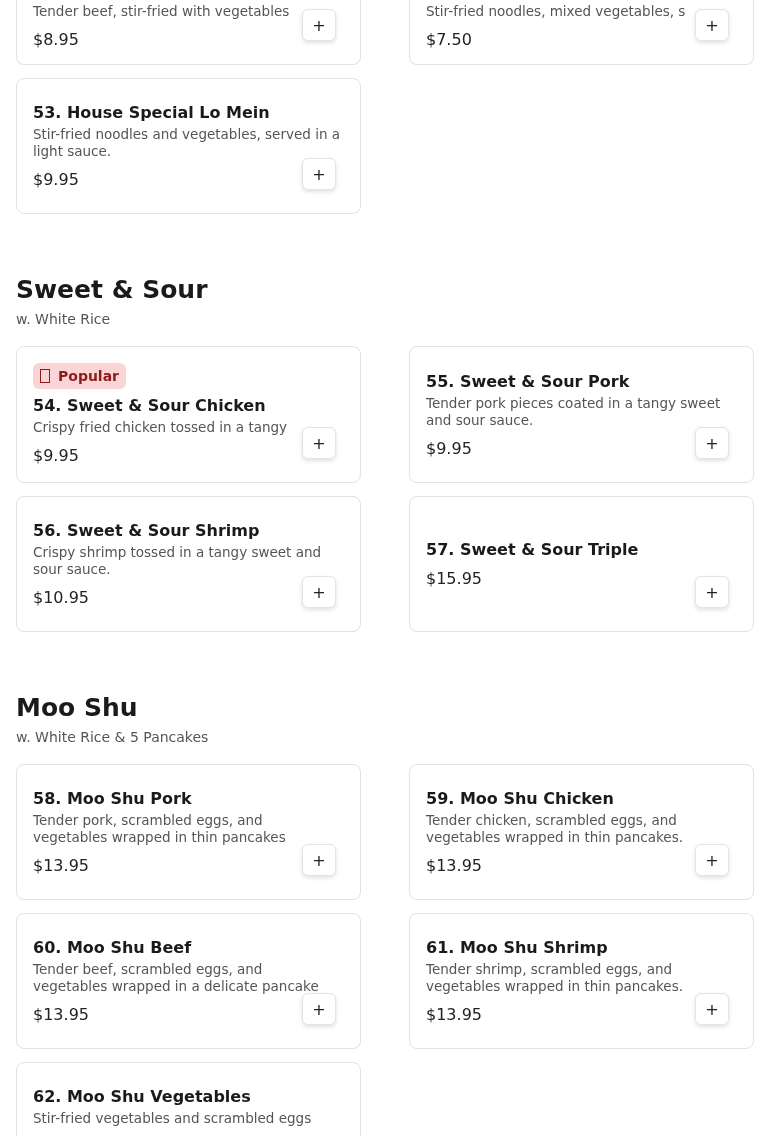 The height and width of the screenshot is (1136, 770). I want to click on item-title: 56. Sweet & Sour Shrimp, so click(147, 531).